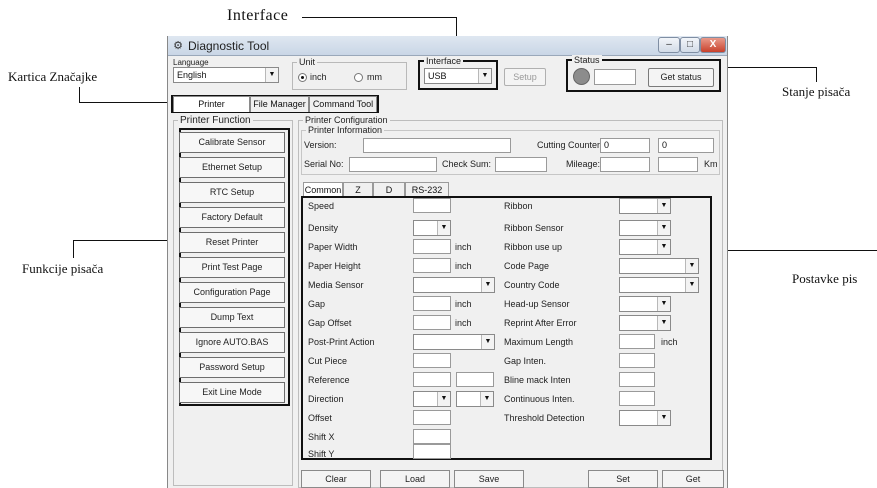 Image resolution: width=877 pixels, height=488 pixels. What do you see at coordinates (645, 418) in the screenshot?
I see `threshold-detection-select: ▼` at bounding box center [645, 418].